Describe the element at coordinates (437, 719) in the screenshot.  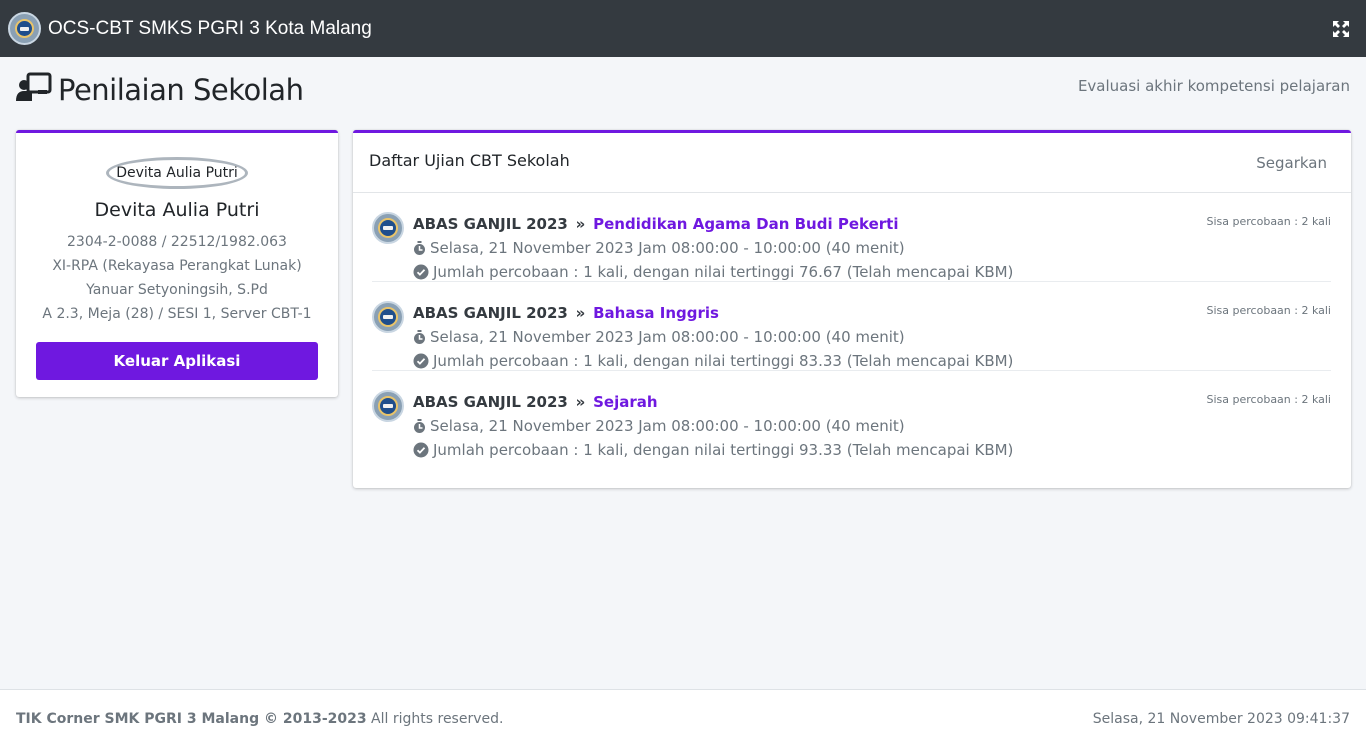
I see `footer-rights: All rights reserved.` at that location.